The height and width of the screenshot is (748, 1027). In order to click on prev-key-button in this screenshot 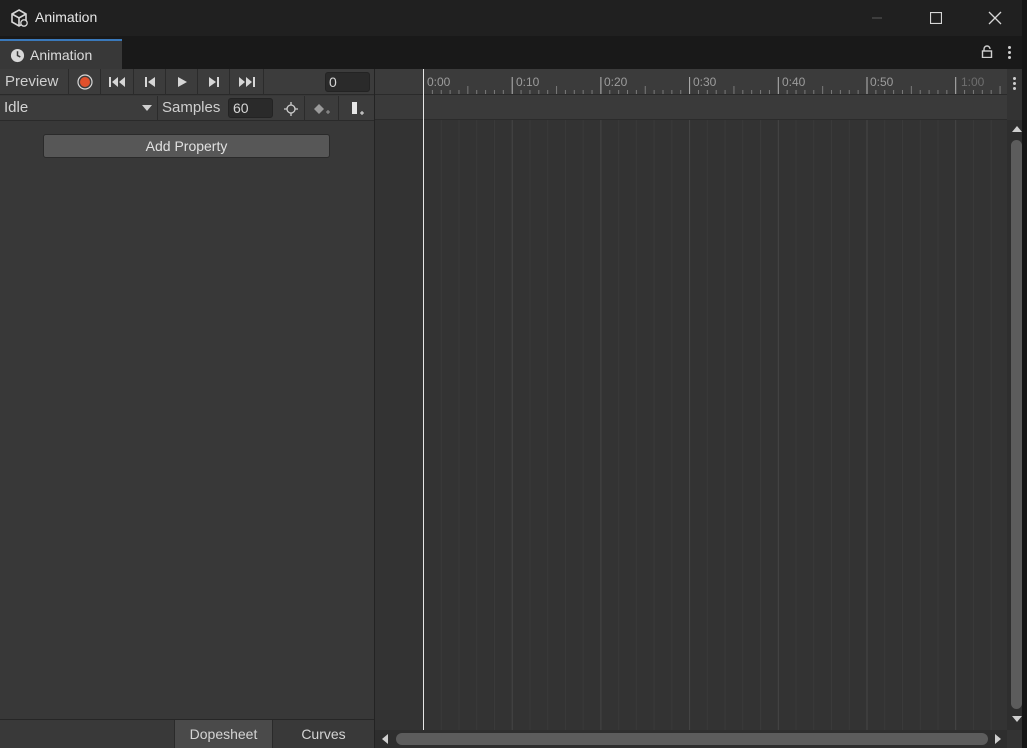, I will do `click(149, 82)`.